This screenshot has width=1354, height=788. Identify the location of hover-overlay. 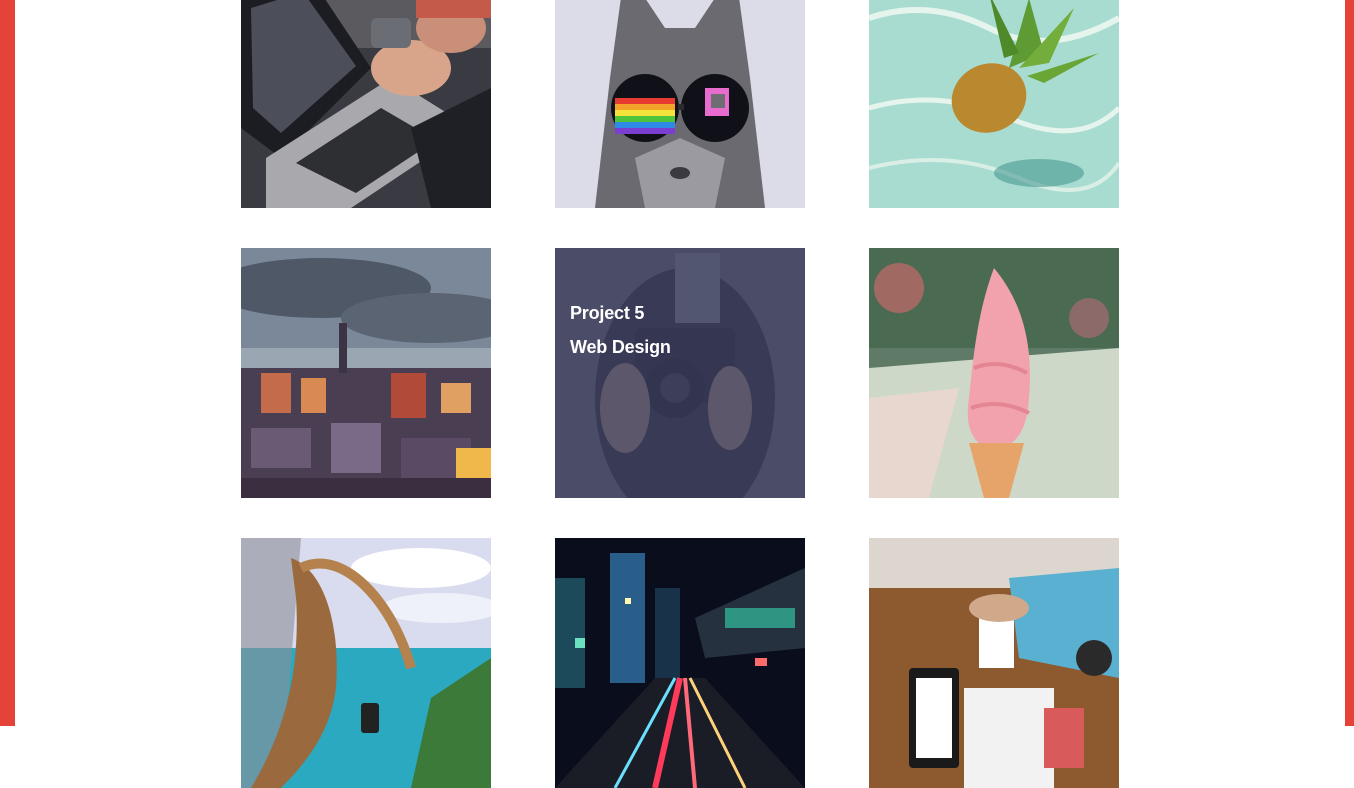
(680, 373).